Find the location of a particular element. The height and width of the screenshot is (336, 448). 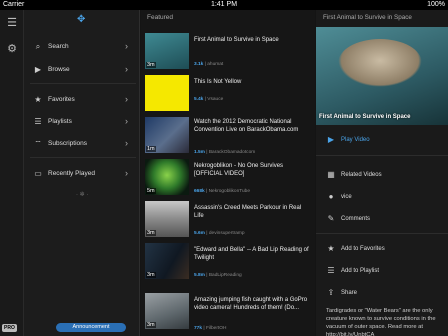

video-row: This Is Not Yellow 5.4k | Vsauce is located at coordinates (228, 95).